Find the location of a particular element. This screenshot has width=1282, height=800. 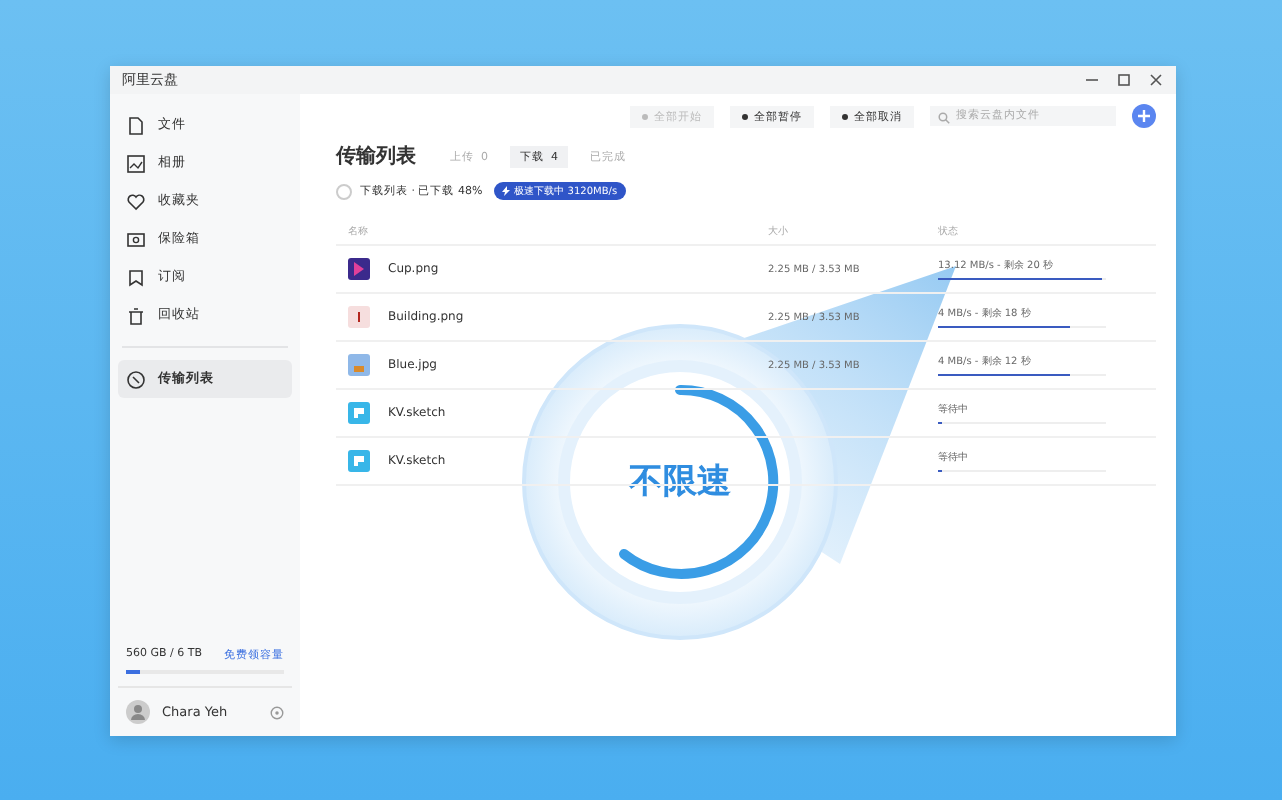

heart-icon is located at coordinates (136, 201).